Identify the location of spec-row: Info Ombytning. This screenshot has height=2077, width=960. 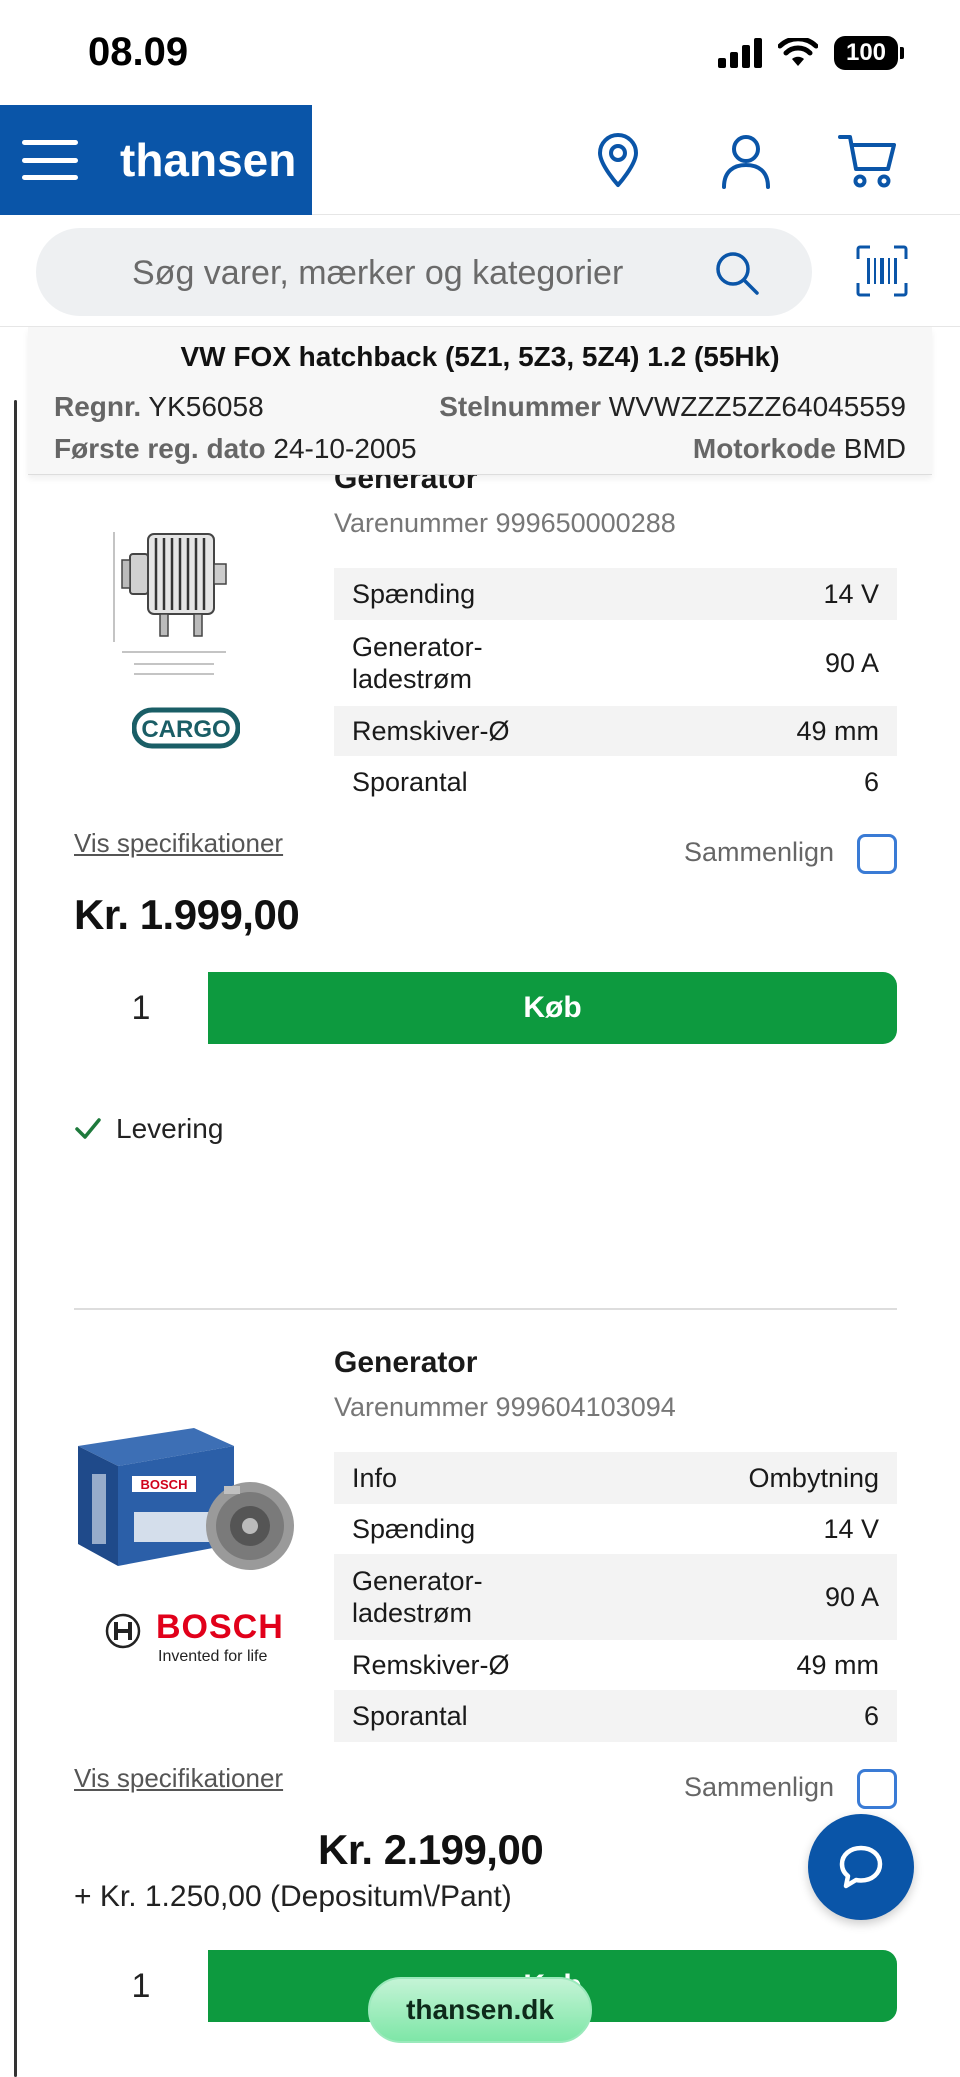
(615, 1478).